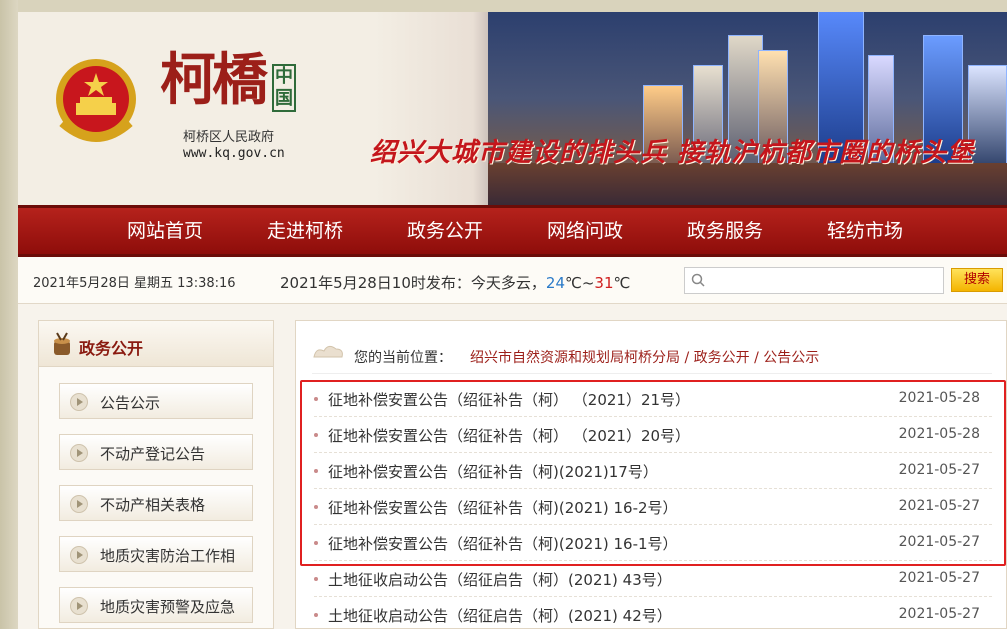  I want to click on news-title: 土地征收启动公告（绍征启告（柯）(2021) 42号）, so click(500, 615).